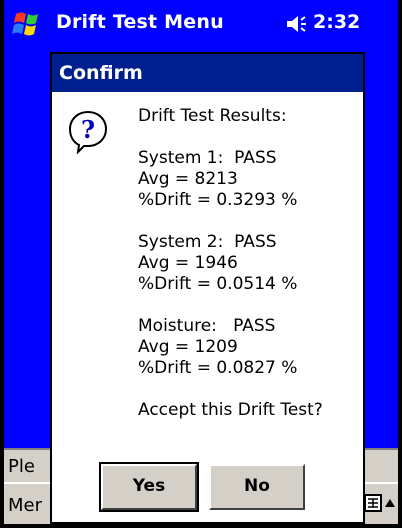  What do you see at coordinates (297, 24) in the screenshot?
I see `speaker-icon` at bounding box center [297, 24].